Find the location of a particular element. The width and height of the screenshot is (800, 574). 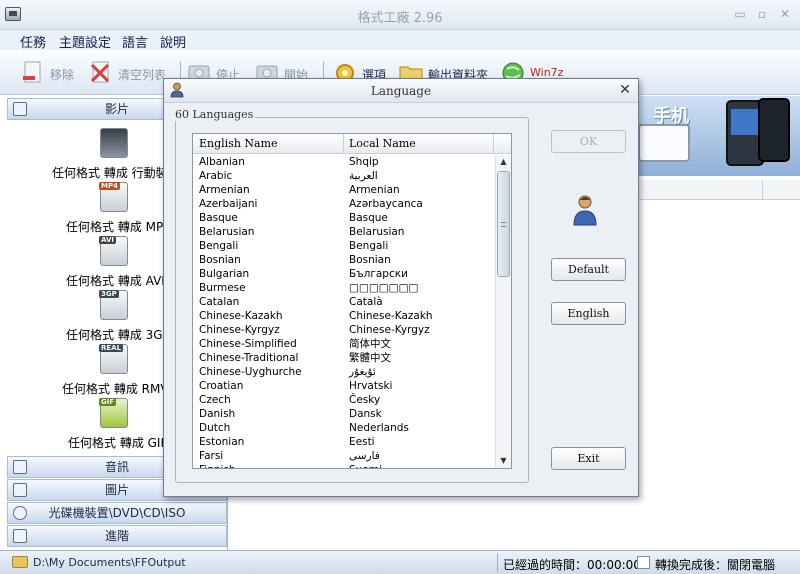

mp4-icon: MP4 is located at coordinates (113, 197).